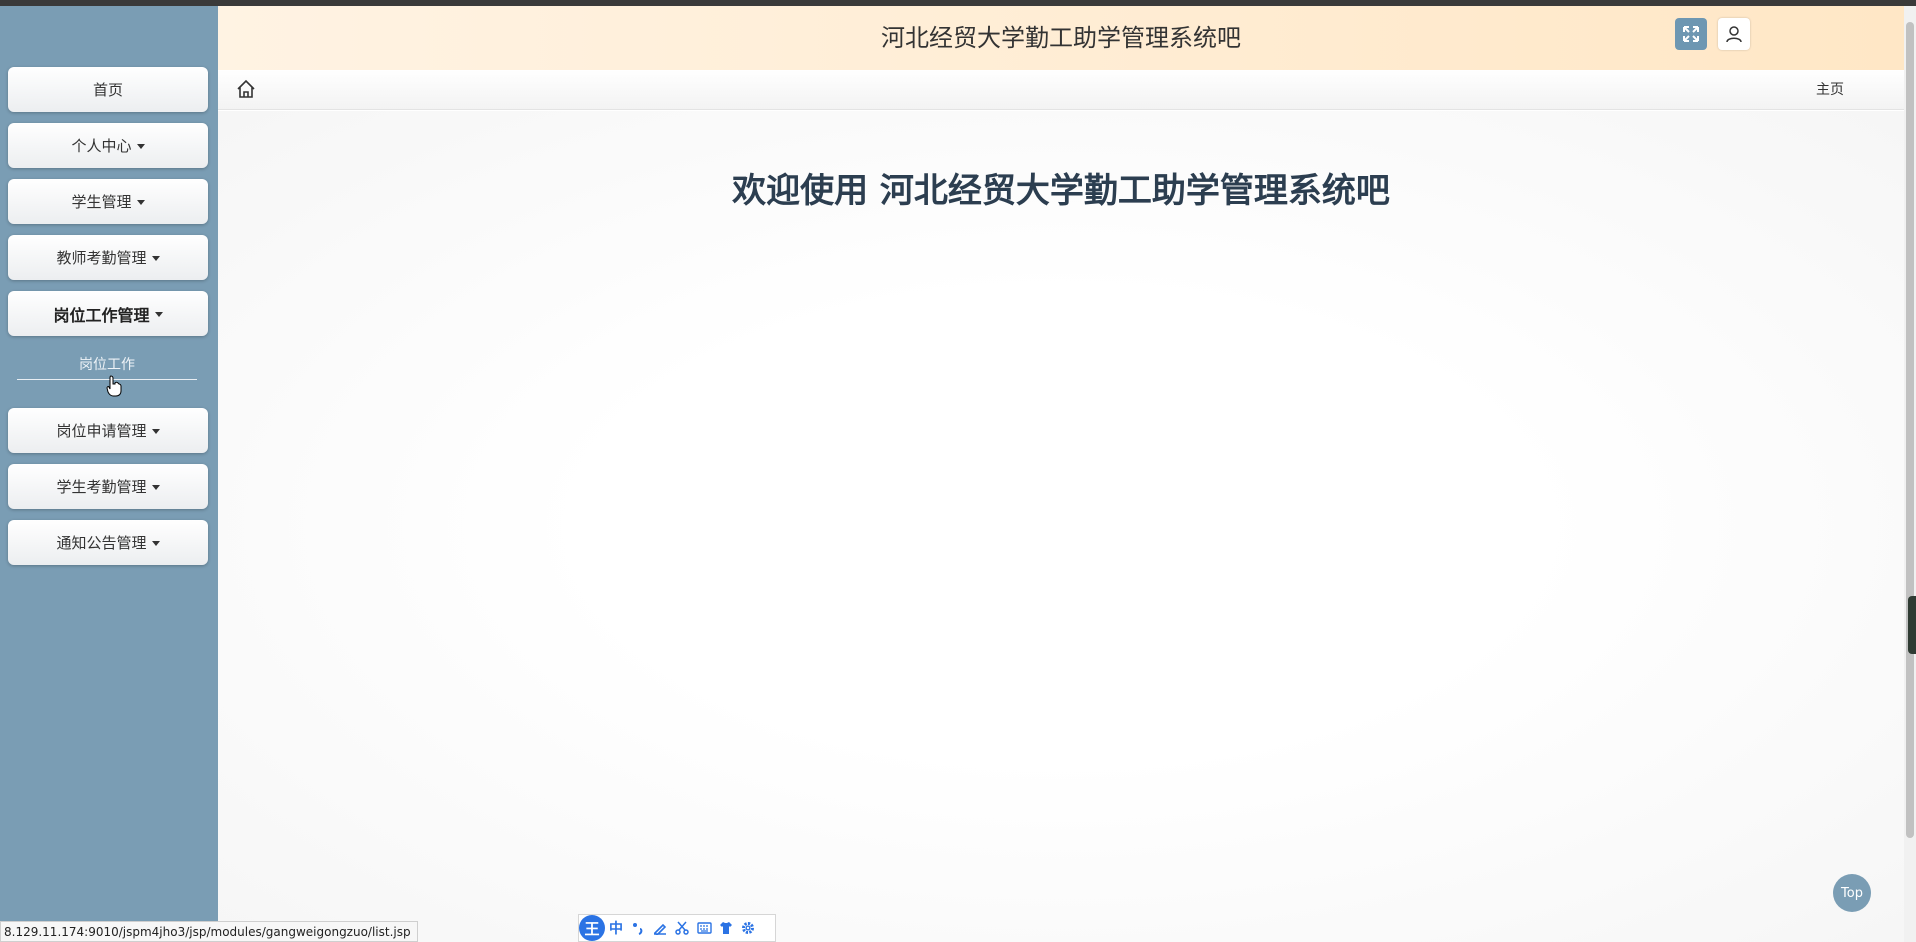 Image resolution: width=1916 pixels, height=942 pixels. I want to click on sidebar-item-personal-center: 个人中心, so click(108, 145).